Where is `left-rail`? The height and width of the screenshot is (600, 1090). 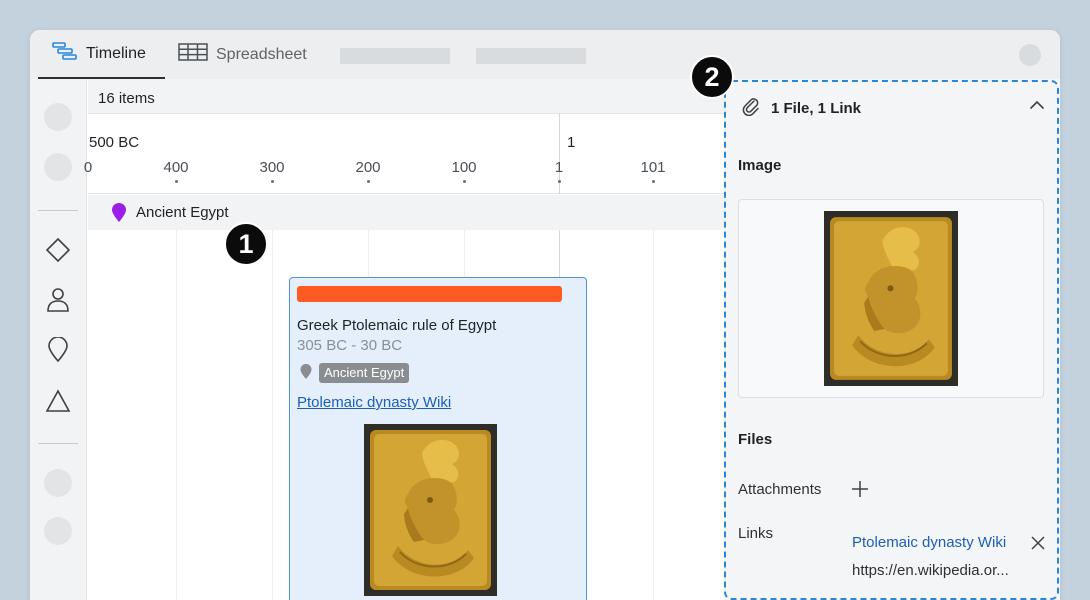
left-rail is located at coordinates (58, 339).